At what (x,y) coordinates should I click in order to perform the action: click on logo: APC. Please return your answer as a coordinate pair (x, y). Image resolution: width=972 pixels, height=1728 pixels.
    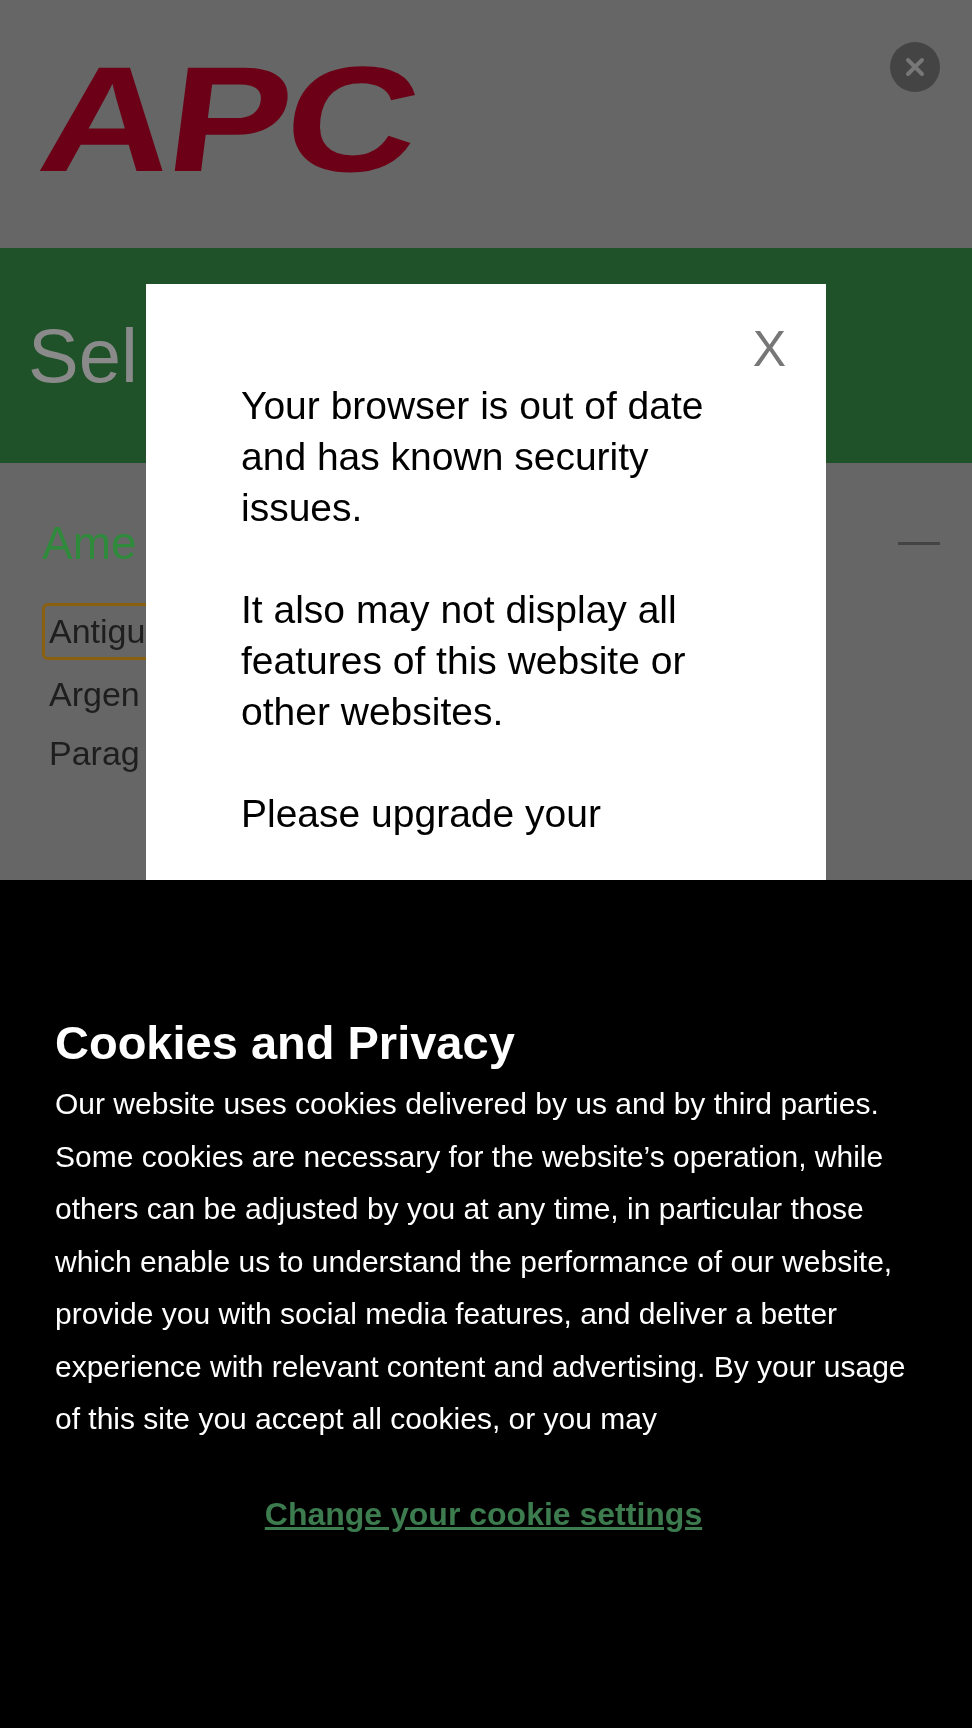
    Looking at the image, I should click on (228, 119).